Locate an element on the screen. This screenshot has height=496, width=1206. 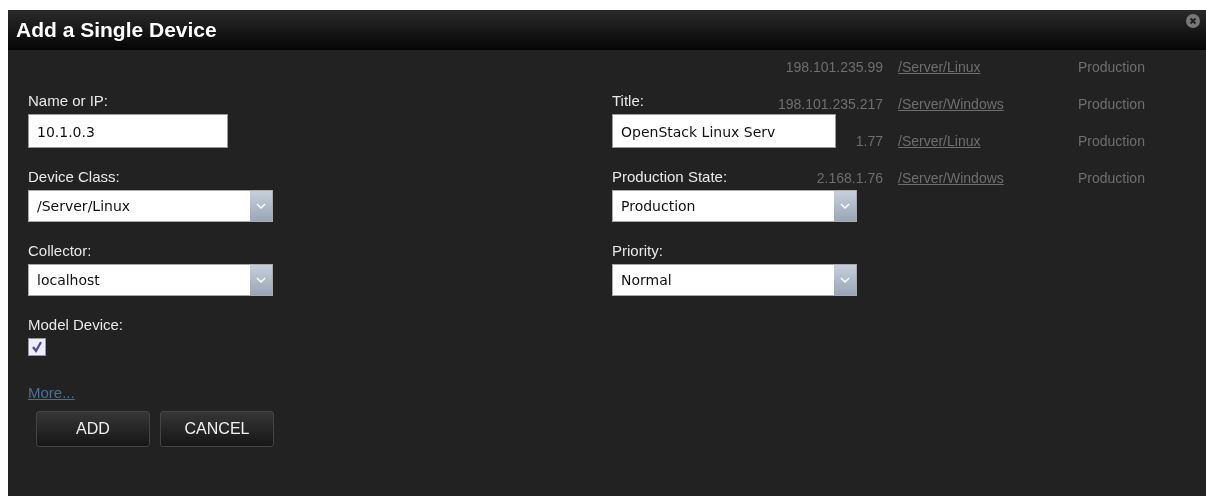
dialog-title: Add a Single Device is located at coordinates (116, 30).